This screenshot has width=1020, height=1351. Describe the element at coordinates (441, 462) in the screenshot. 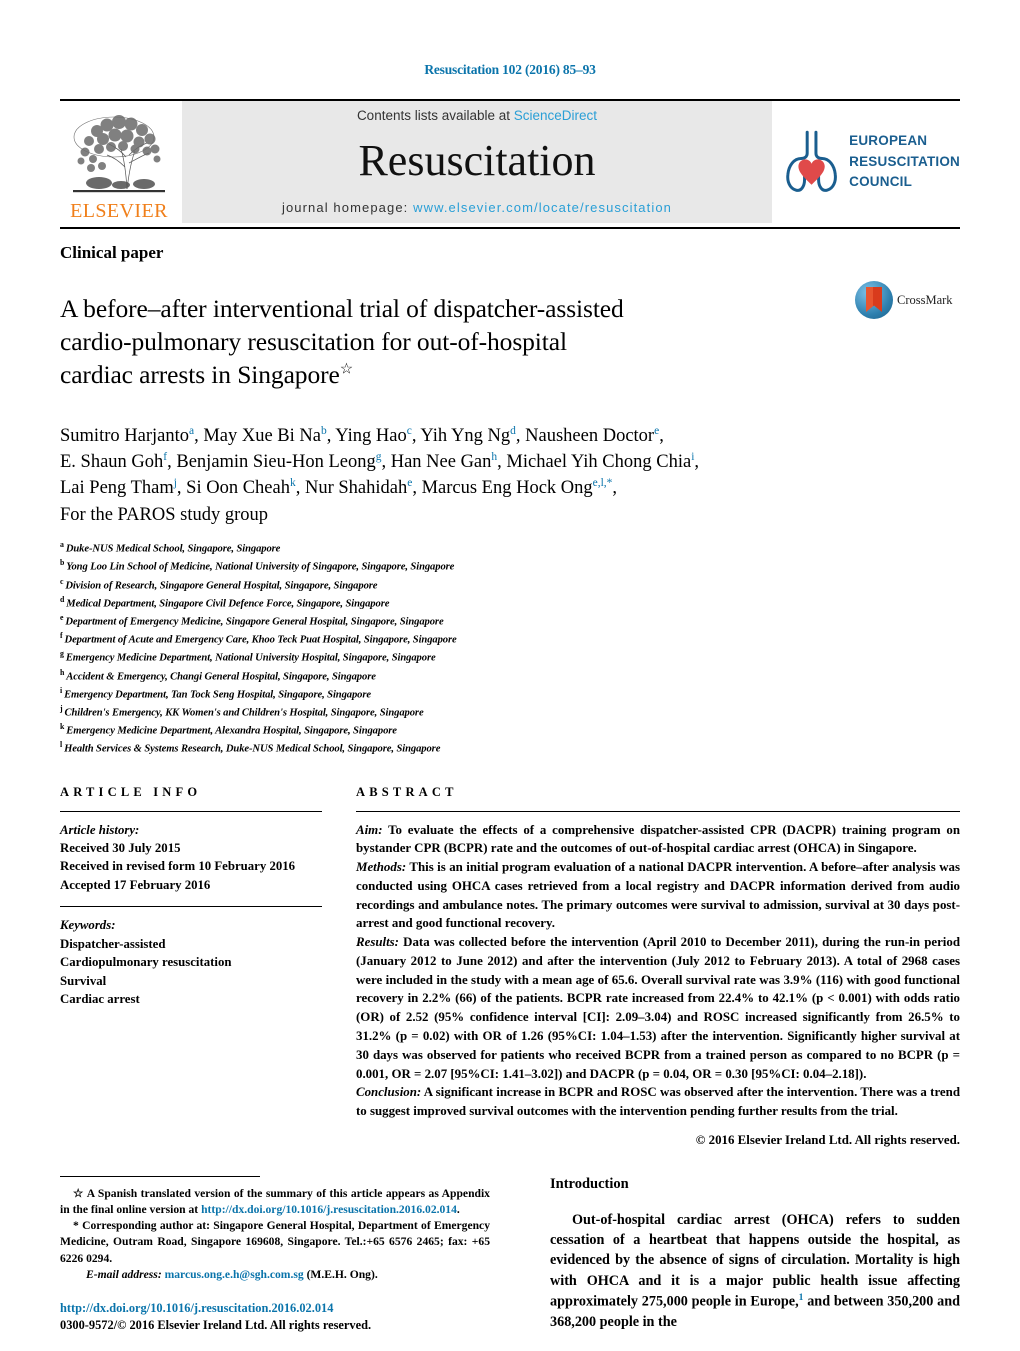

I see `author-name: Han Nee Gan` at that location.